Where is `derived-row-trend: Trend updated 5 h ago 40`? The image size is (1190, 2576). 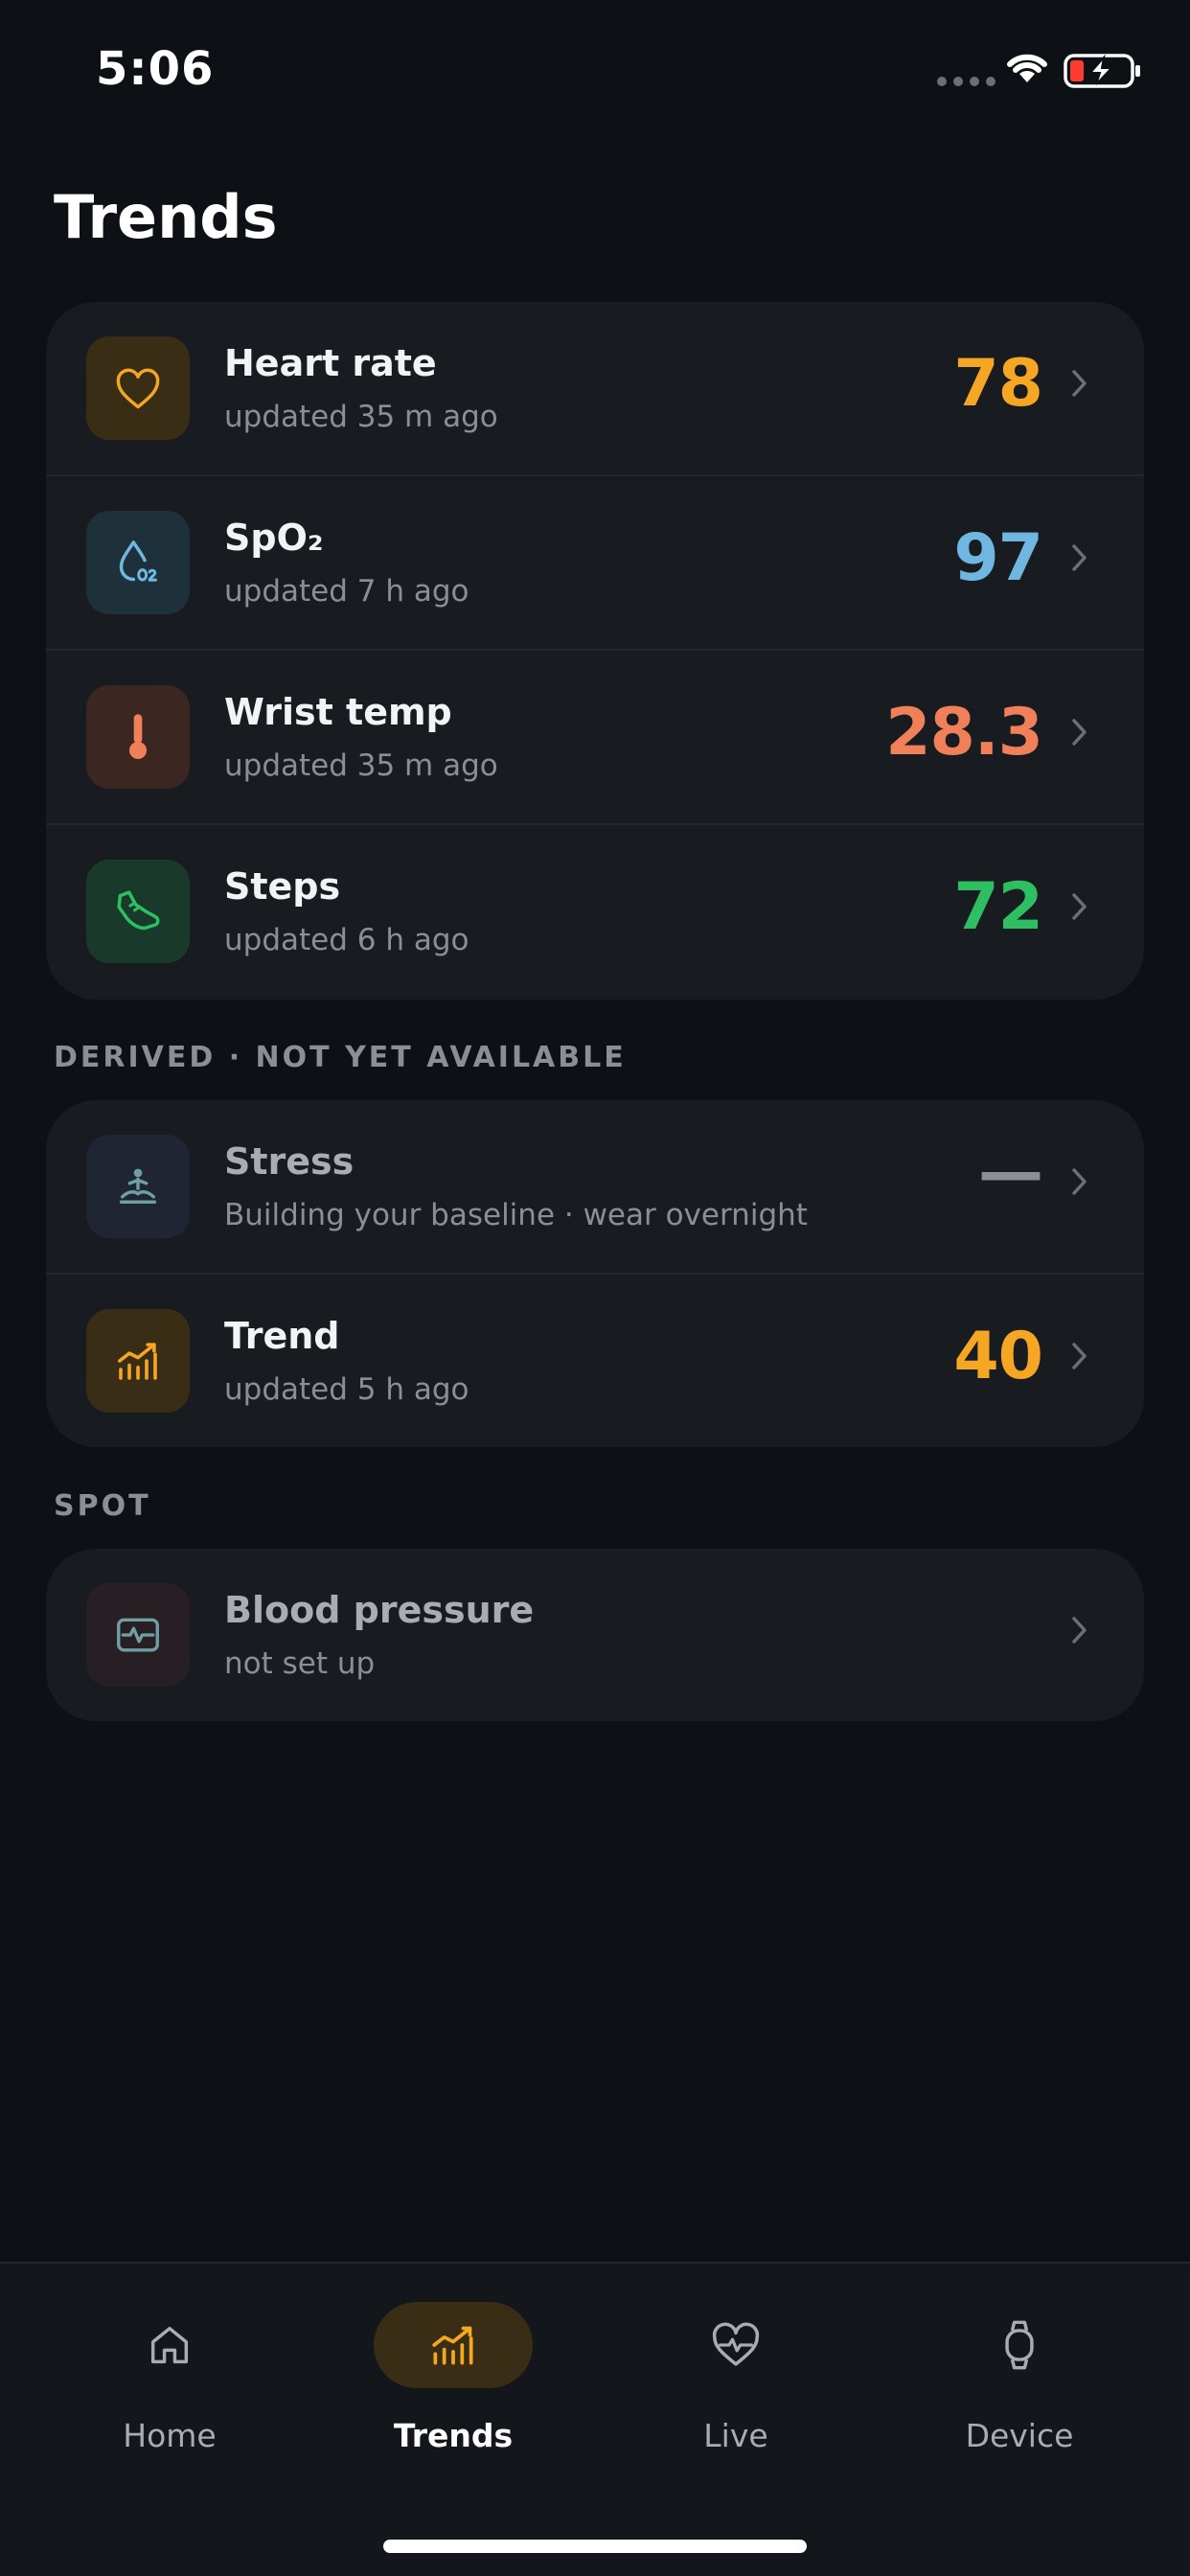 derived-row-trend: Trend updated 5 h ago 40 is located at coordinates (595, 1361).